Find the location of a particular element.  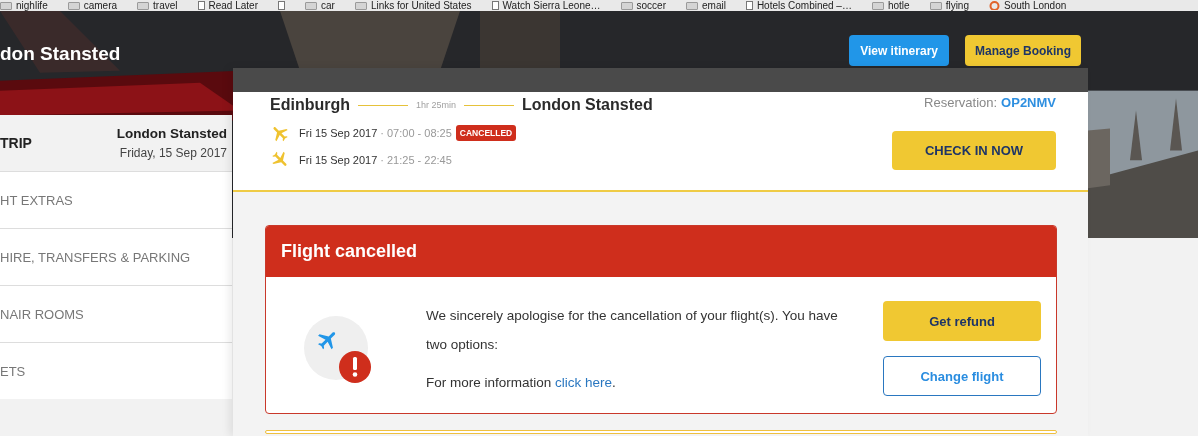

flight-times: · 21:25 - 22:45 is located at coordinates (416, 159).